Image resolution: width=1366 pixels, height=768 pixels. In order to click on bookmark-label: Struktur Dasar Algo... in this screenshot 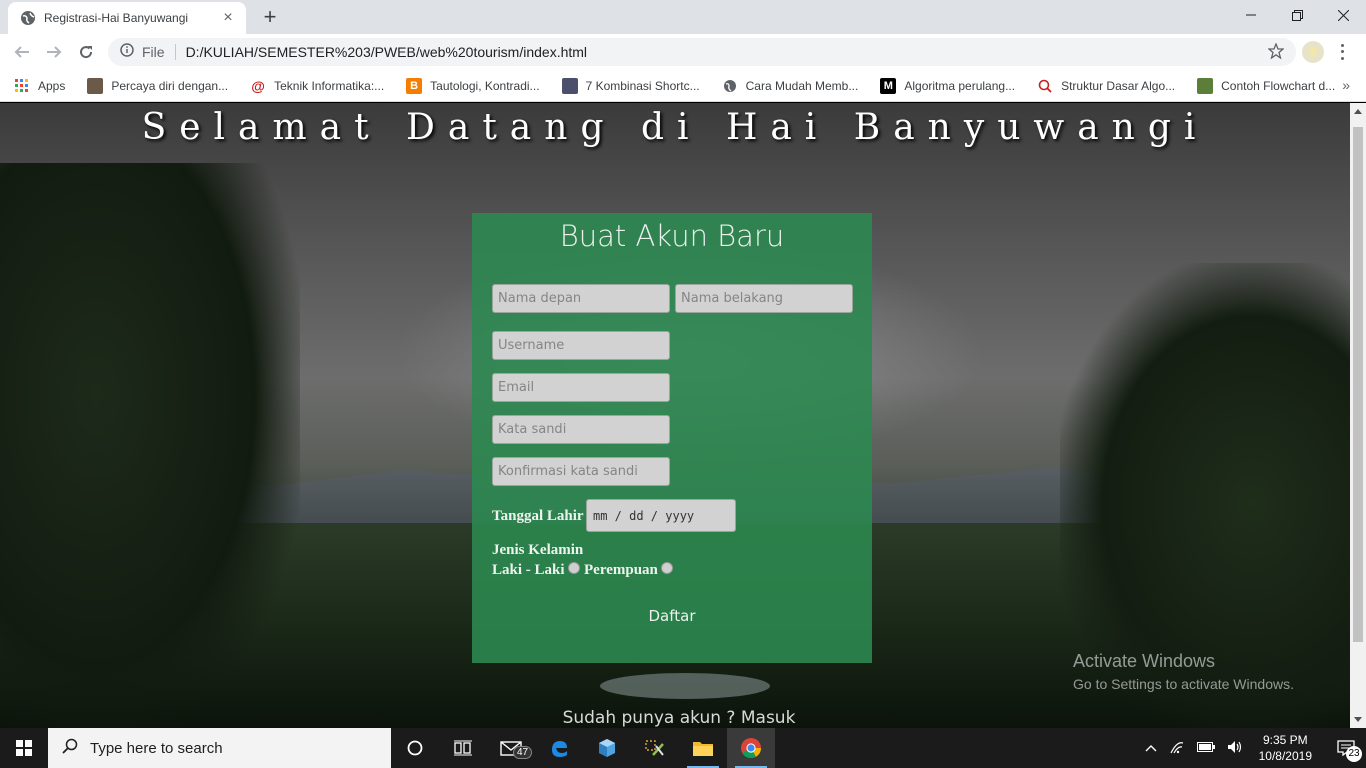, I will do `click(1118, 85)`.